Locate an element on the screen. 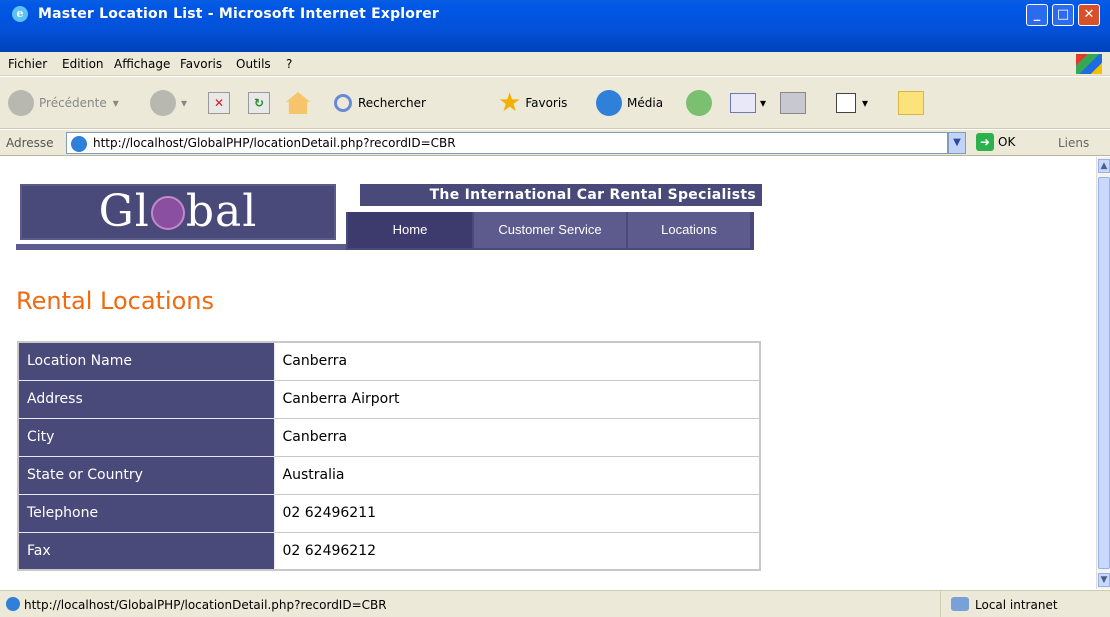  field-label: Address is located at coordinates (146, 399).